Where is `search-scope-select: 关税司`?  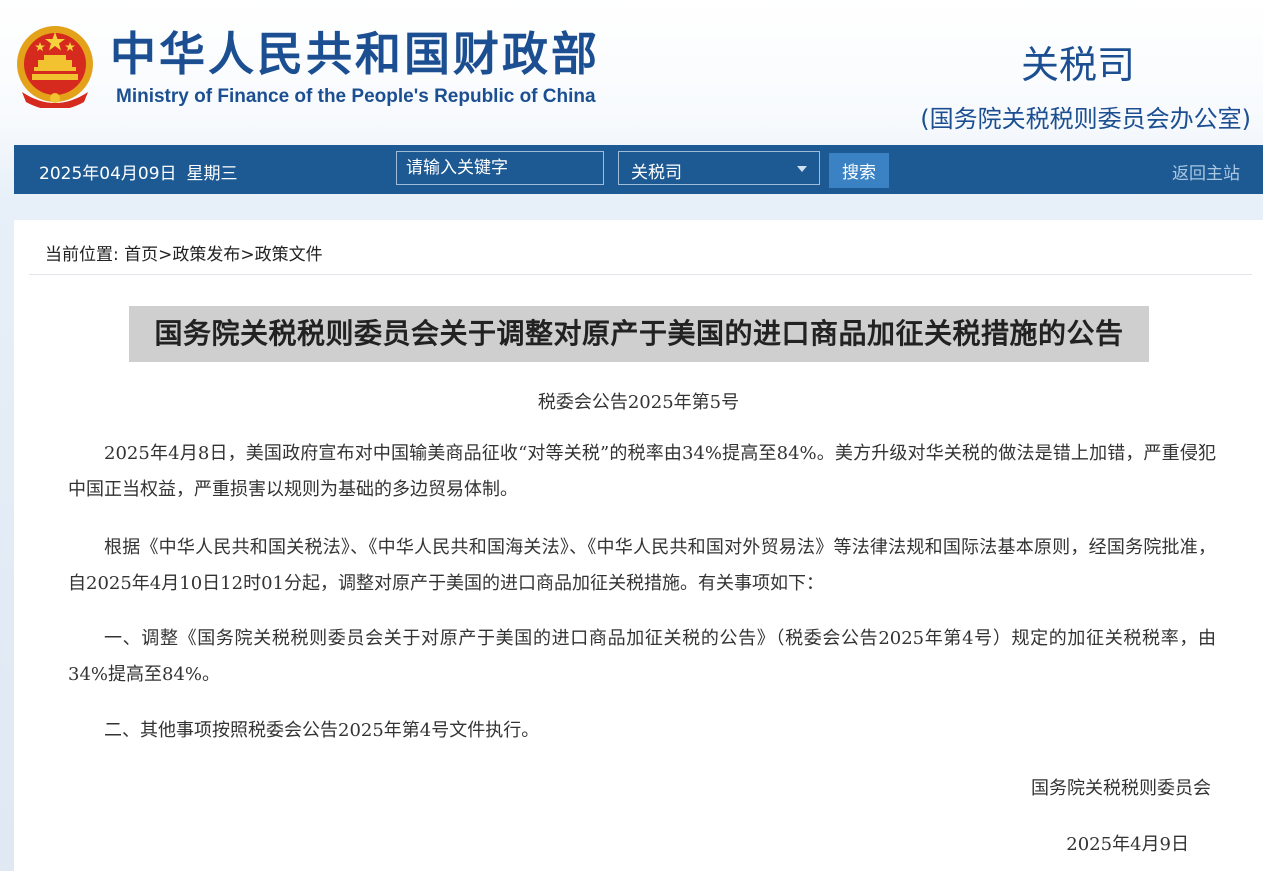
search-scope-select: 关税司 is located at coordinates (719, 168).